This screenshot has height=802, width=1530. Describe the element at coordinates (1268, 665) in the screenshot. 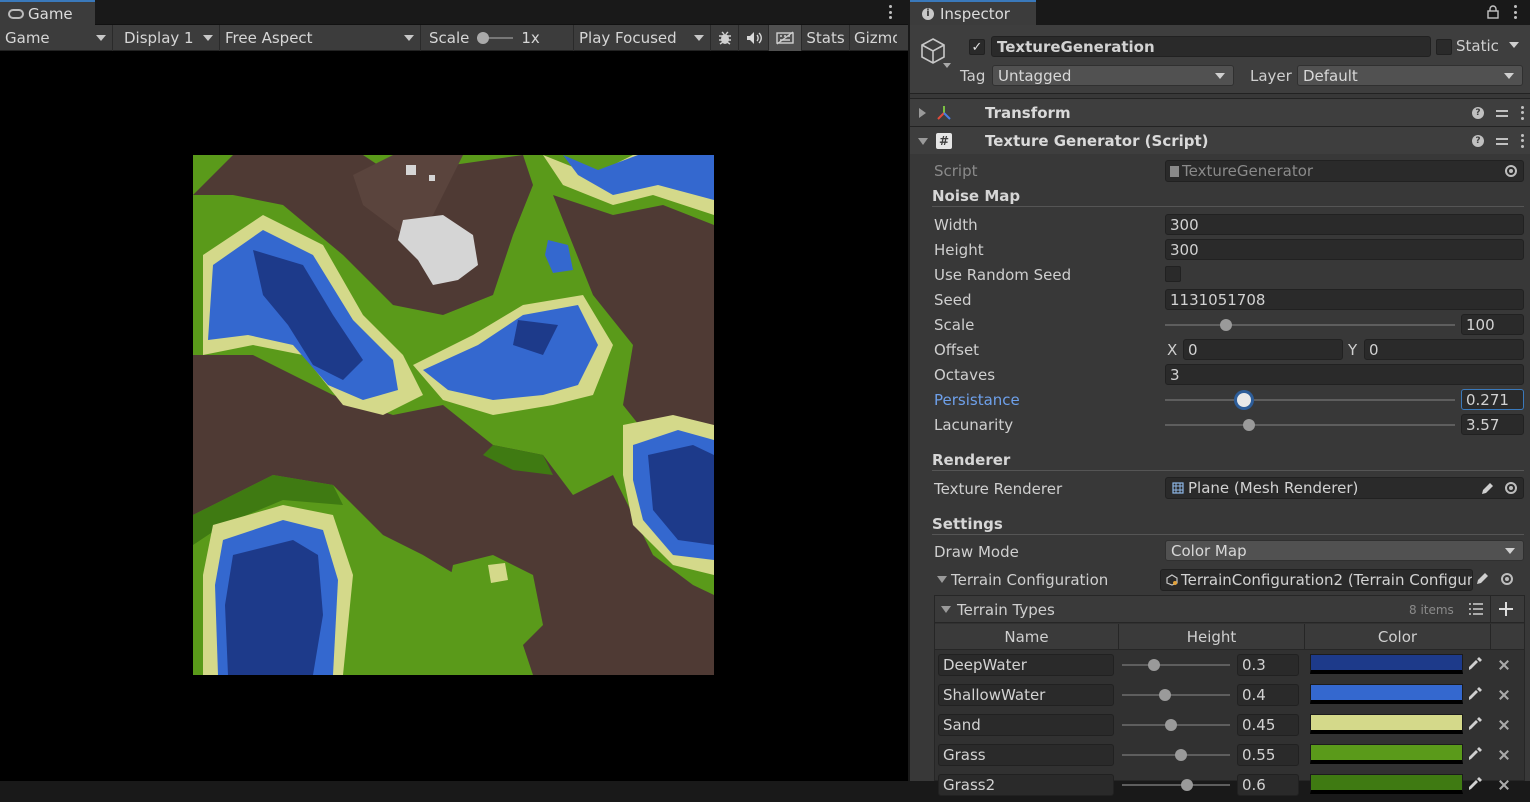

I see `terrain-height-field: 0.3` at that location.